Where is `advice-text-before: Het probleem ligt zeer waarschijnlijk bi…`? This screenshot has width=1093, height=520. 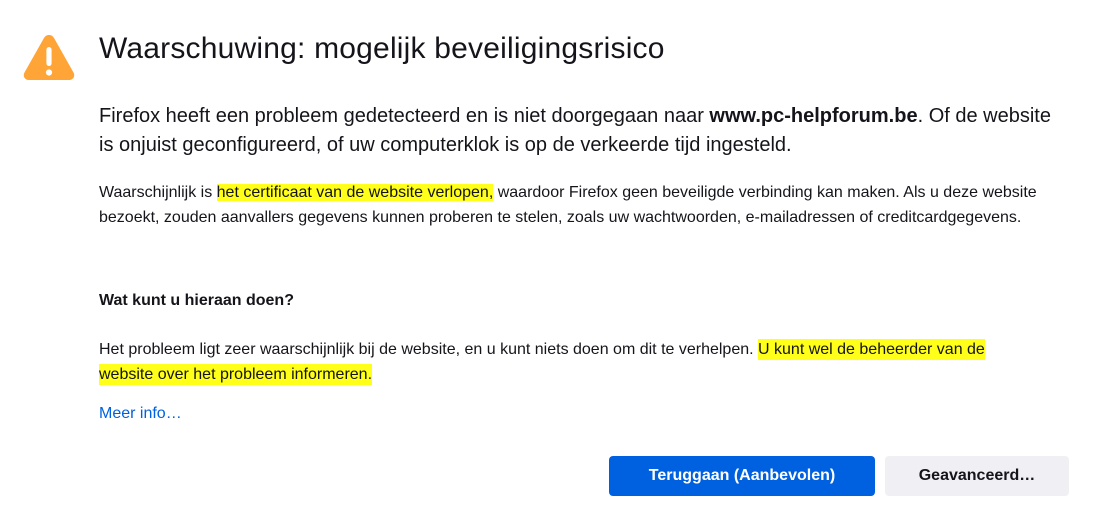
advice-text-before: Het probleem ligt zeer waarschijnlijk bi… is located at coordinates (429, 349).